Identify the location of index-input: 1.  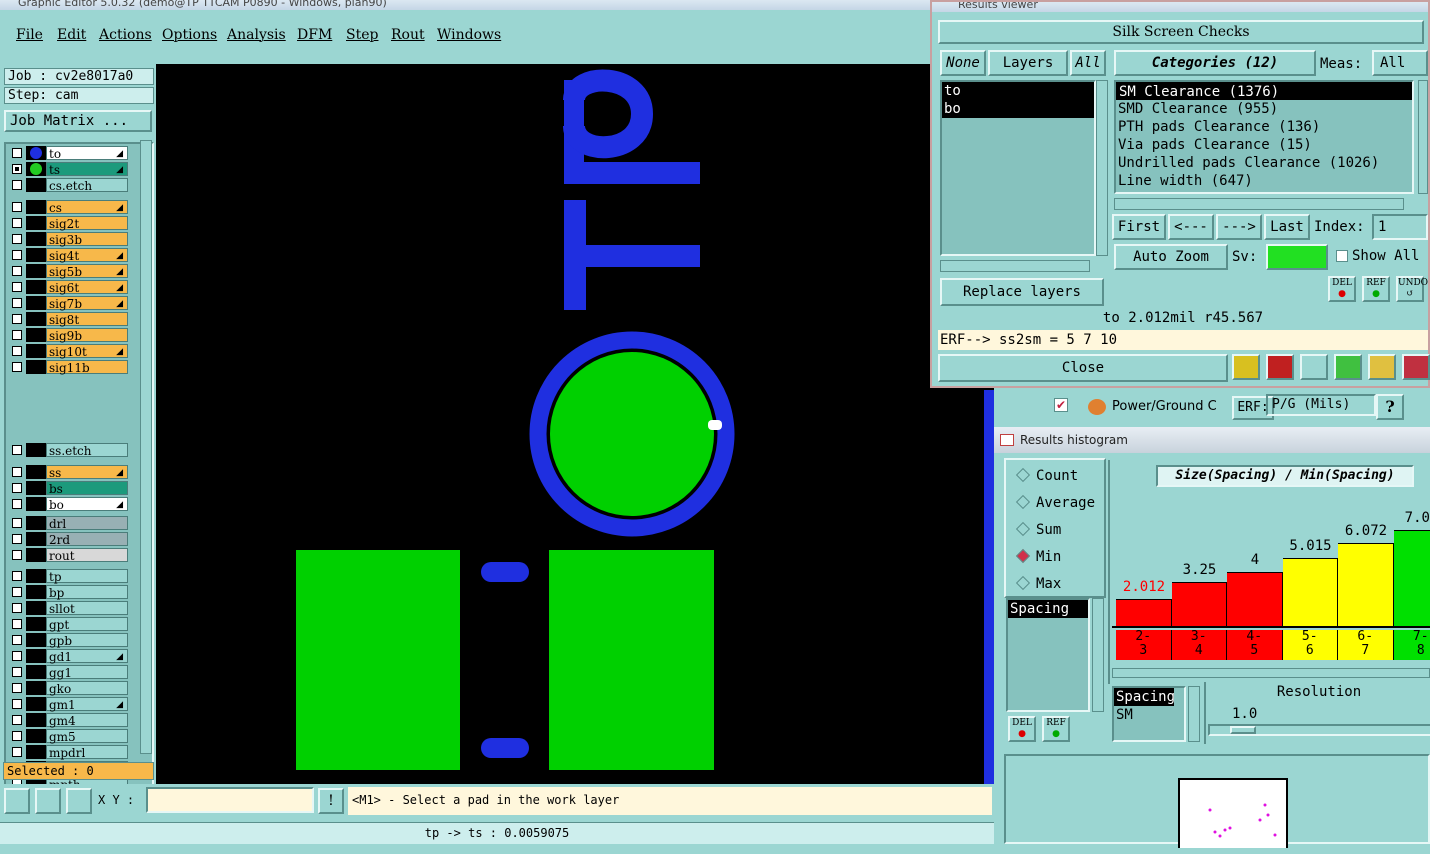
(1400, 227).